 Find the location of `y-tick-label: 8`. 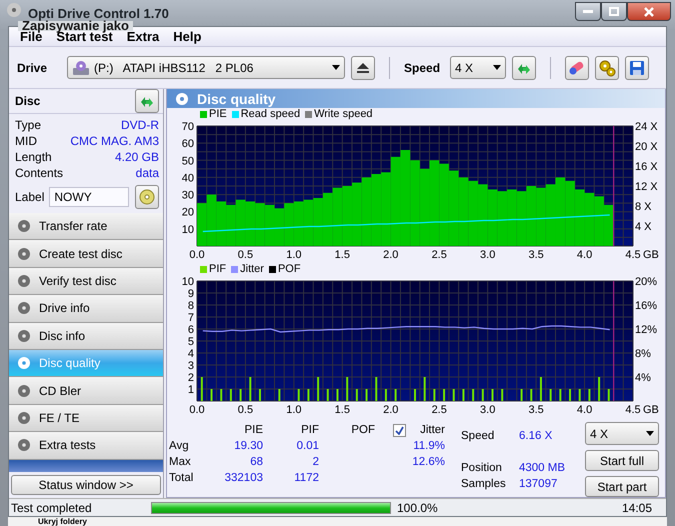

y-tick-label: 8 is located at coordinates (191, 306).